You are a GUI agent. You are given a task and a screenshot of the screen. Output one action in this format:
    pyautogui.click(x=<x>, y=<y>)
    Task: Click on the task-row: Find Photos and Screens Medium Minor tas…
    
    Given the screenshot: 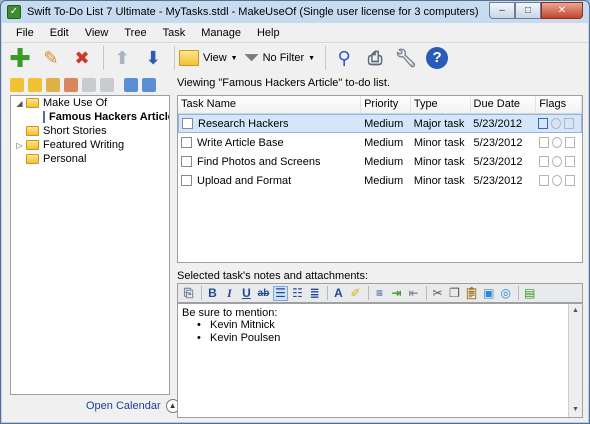 What is the action you would take?
    pyautogui.click(x=380, y=161)
    